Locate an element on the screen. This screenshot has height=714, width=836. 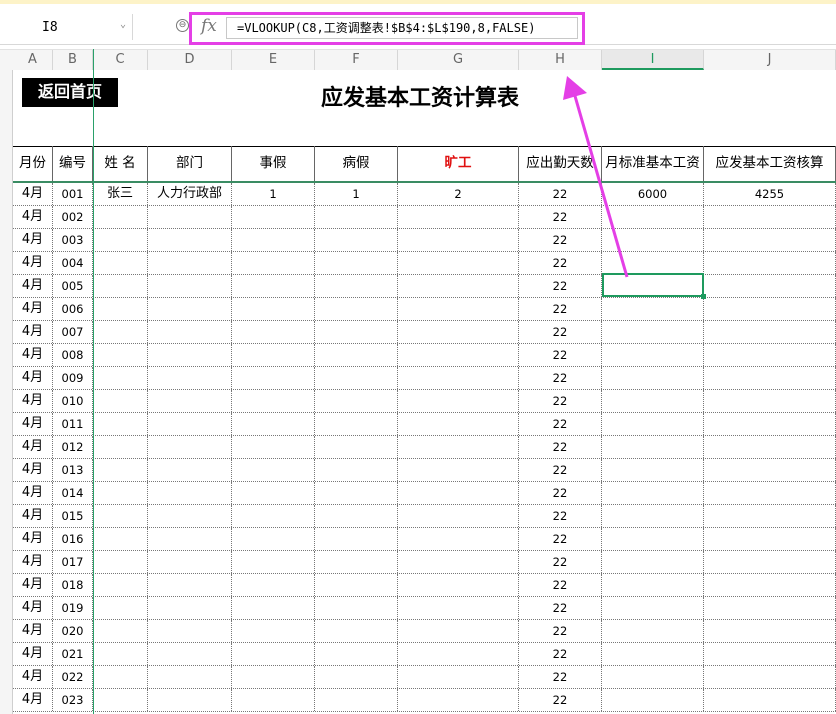
annotation-arrow is located at coordinates (596, 177).